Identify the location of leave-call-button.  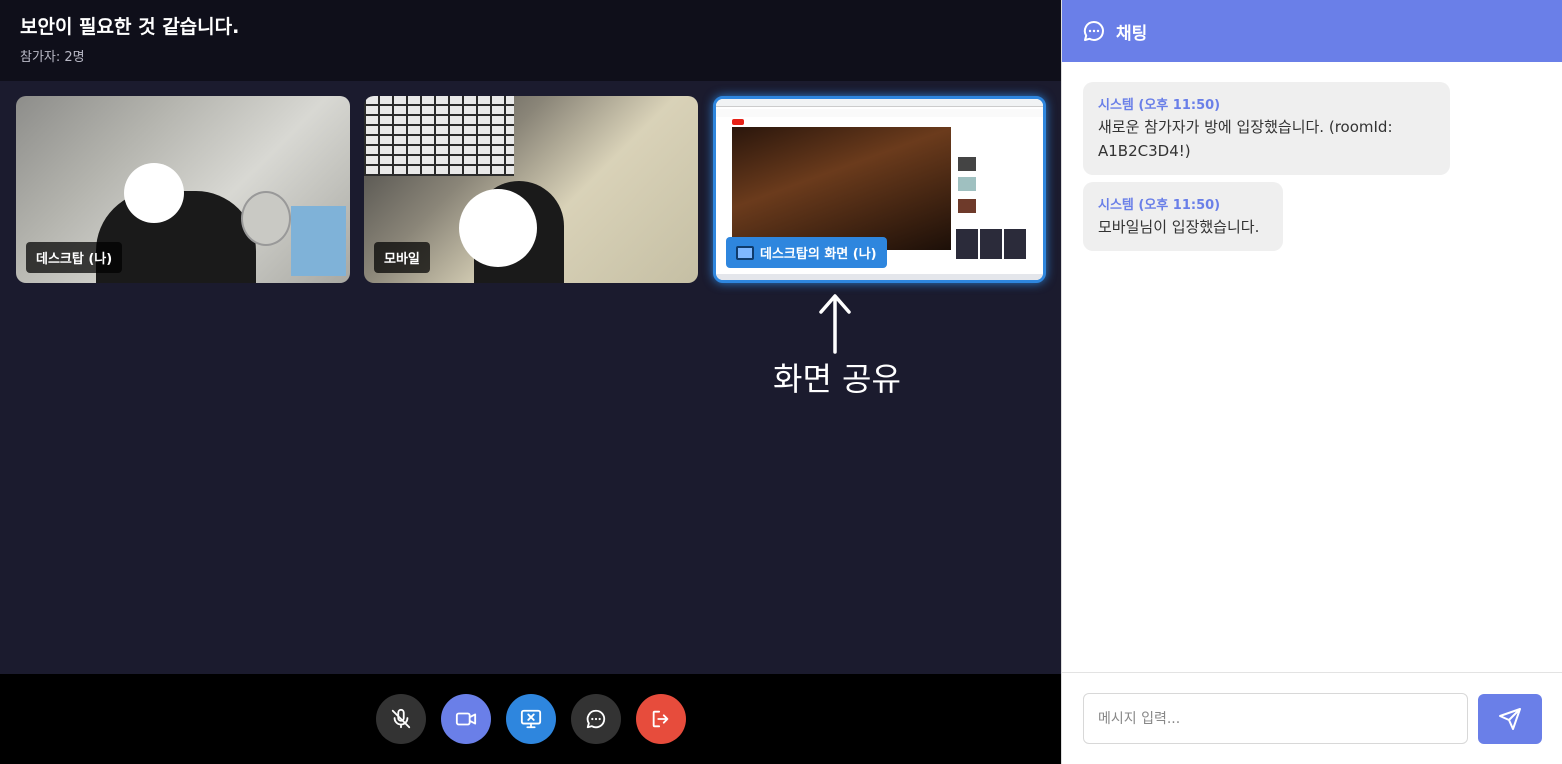
(661, 719).